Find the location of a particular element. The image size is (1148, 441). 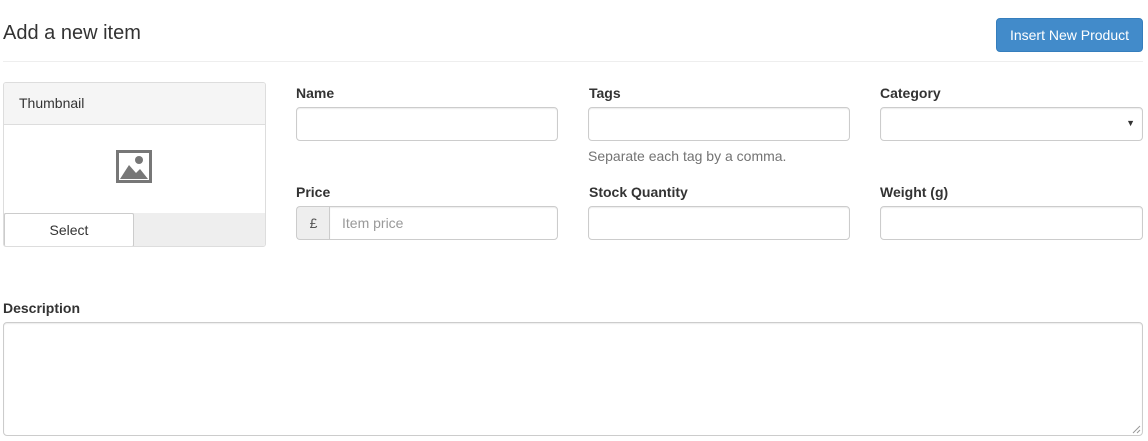

description-label: Description is located at coordinates (42, 308).